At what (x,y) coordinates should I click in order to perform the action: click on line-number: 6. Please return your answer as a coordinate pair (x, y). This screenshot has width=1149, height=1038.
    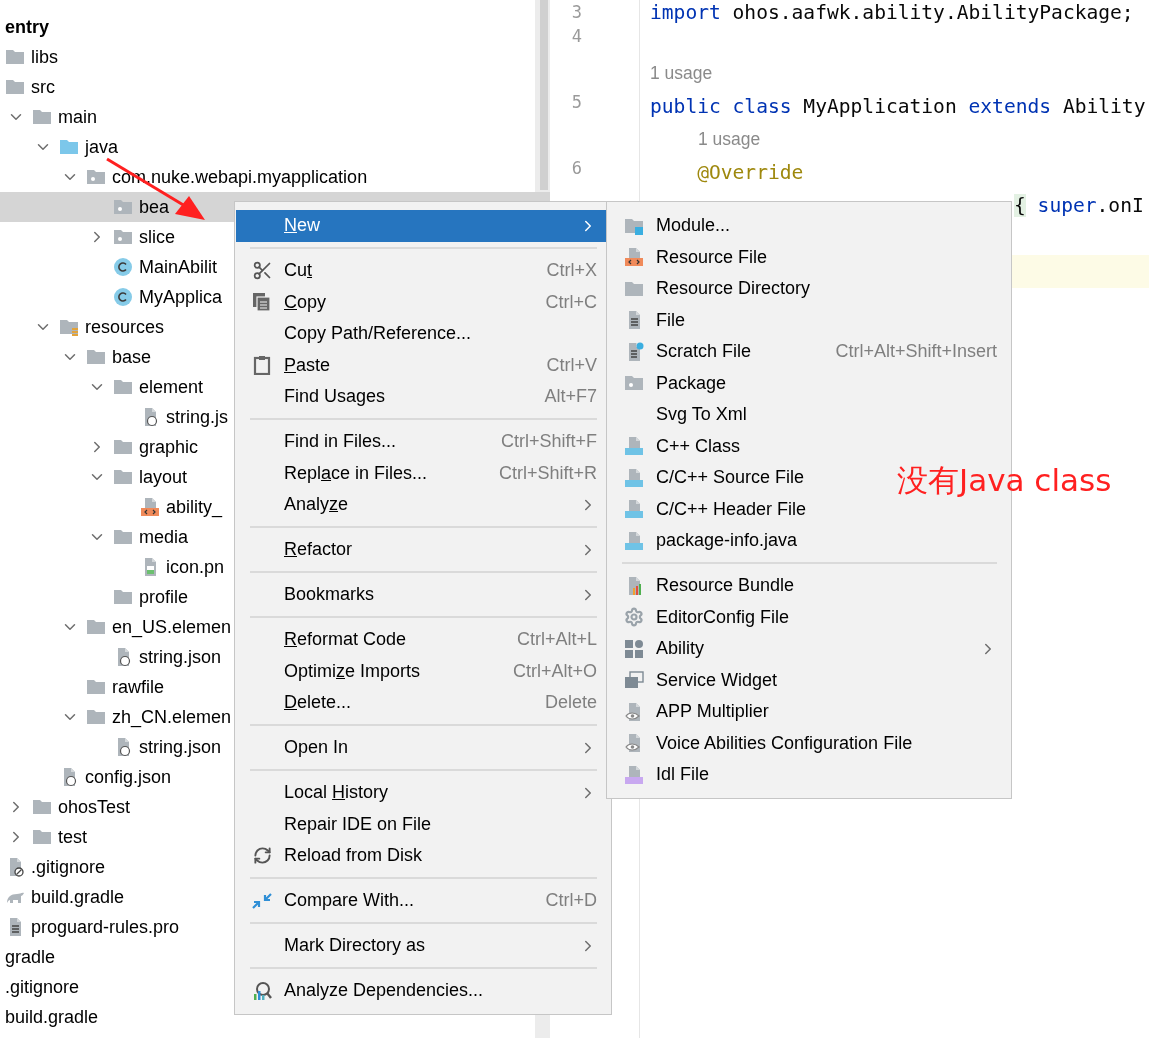
    Looking at the image, I should click on (576, 168).